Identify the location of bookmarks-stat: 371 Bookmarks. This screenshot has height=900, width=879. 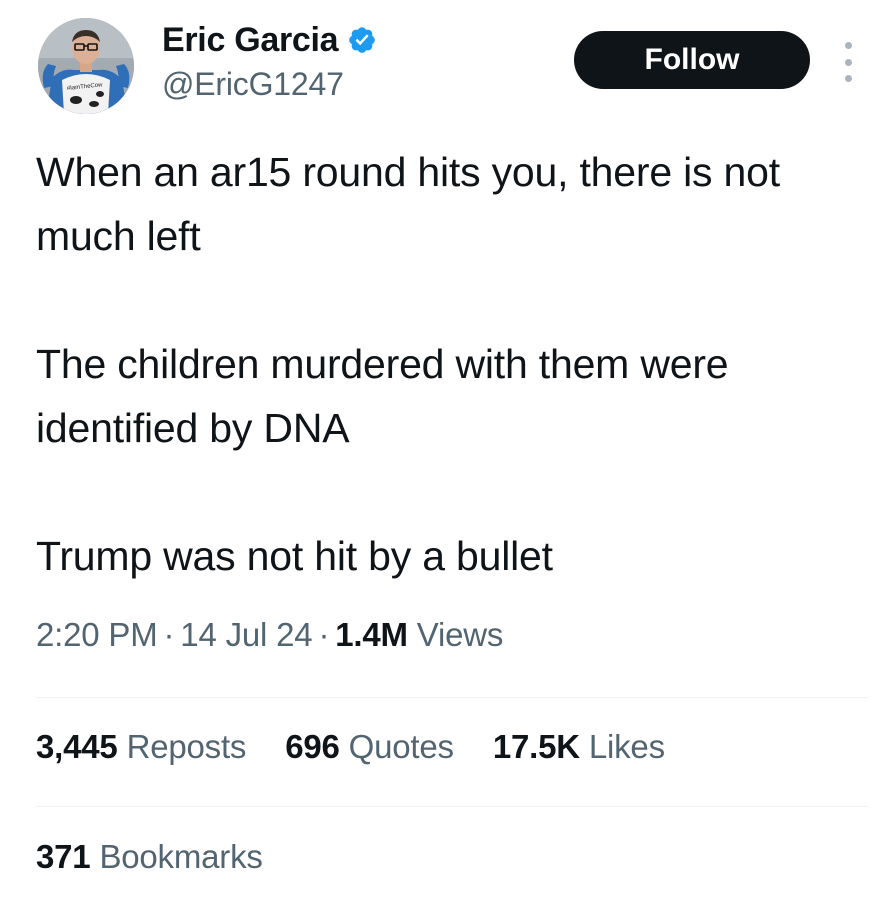
(164, 857).